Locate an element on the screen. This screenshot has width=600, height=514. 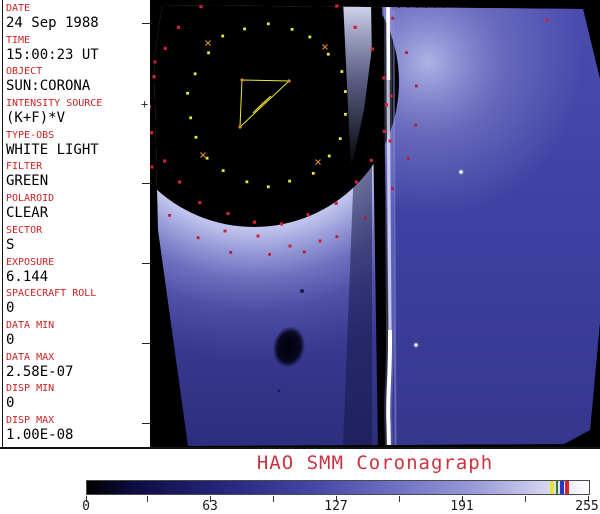
field-value: 24 Sep 1988 is located at coordinates (77, 23).